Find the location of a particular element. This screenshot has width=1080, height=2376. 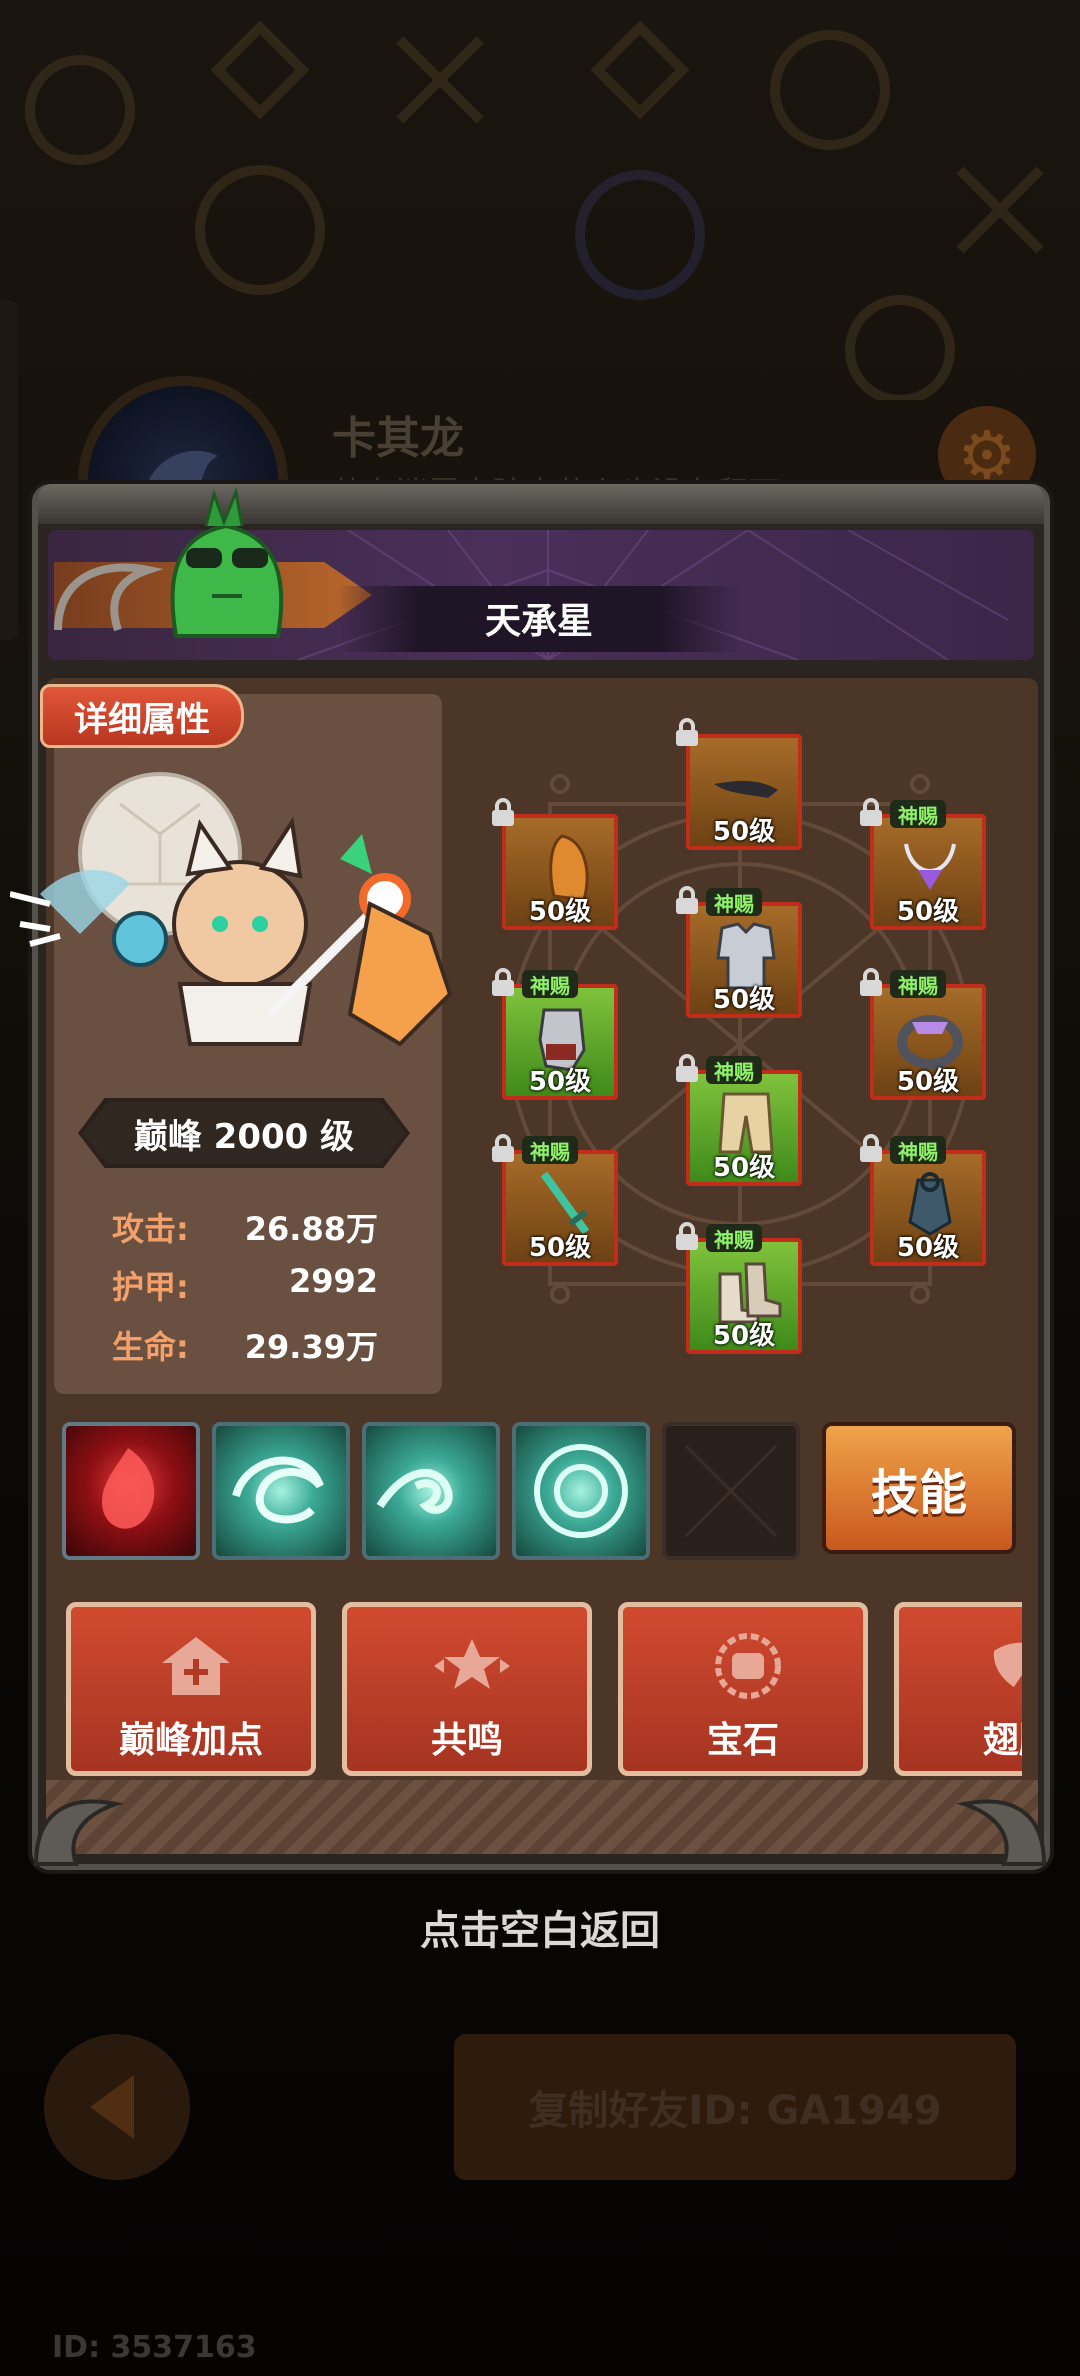

armor-stat: 护甲: 2992 is located at coordinates (245, 1286).